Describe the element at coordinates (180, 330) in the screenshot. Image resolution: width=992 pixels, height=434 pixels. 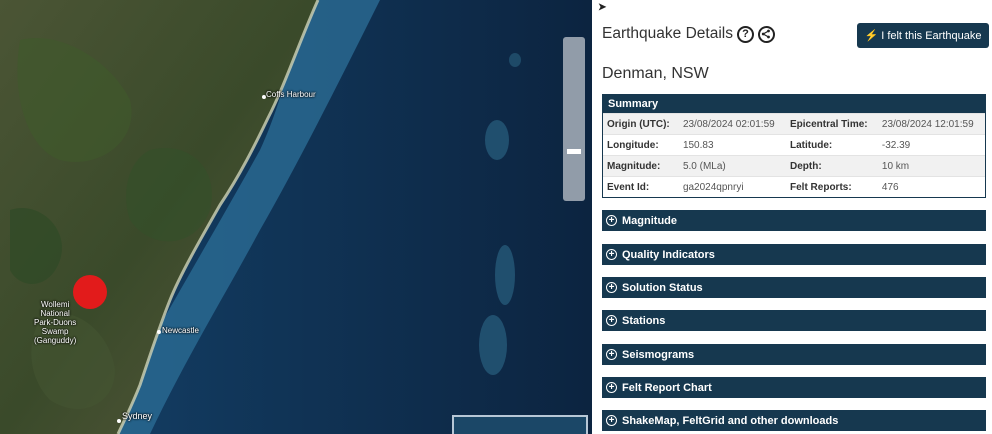
I see `newcastle-label: Newcastle` at that location.